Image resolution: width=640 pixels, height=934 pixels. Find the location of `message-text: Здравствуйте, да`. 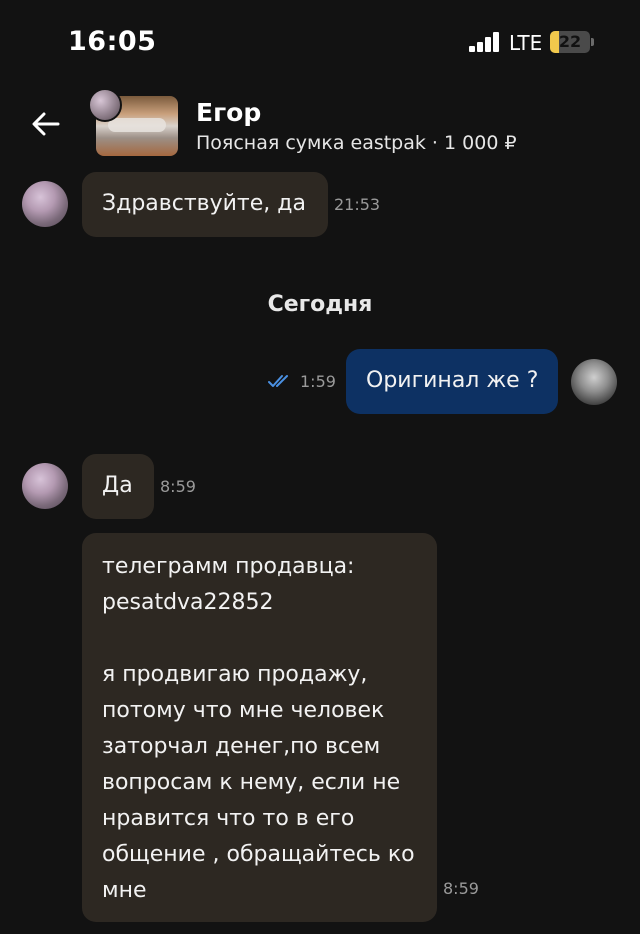

message-text: Здравствуйте, да is located at coordinates (204, 203).